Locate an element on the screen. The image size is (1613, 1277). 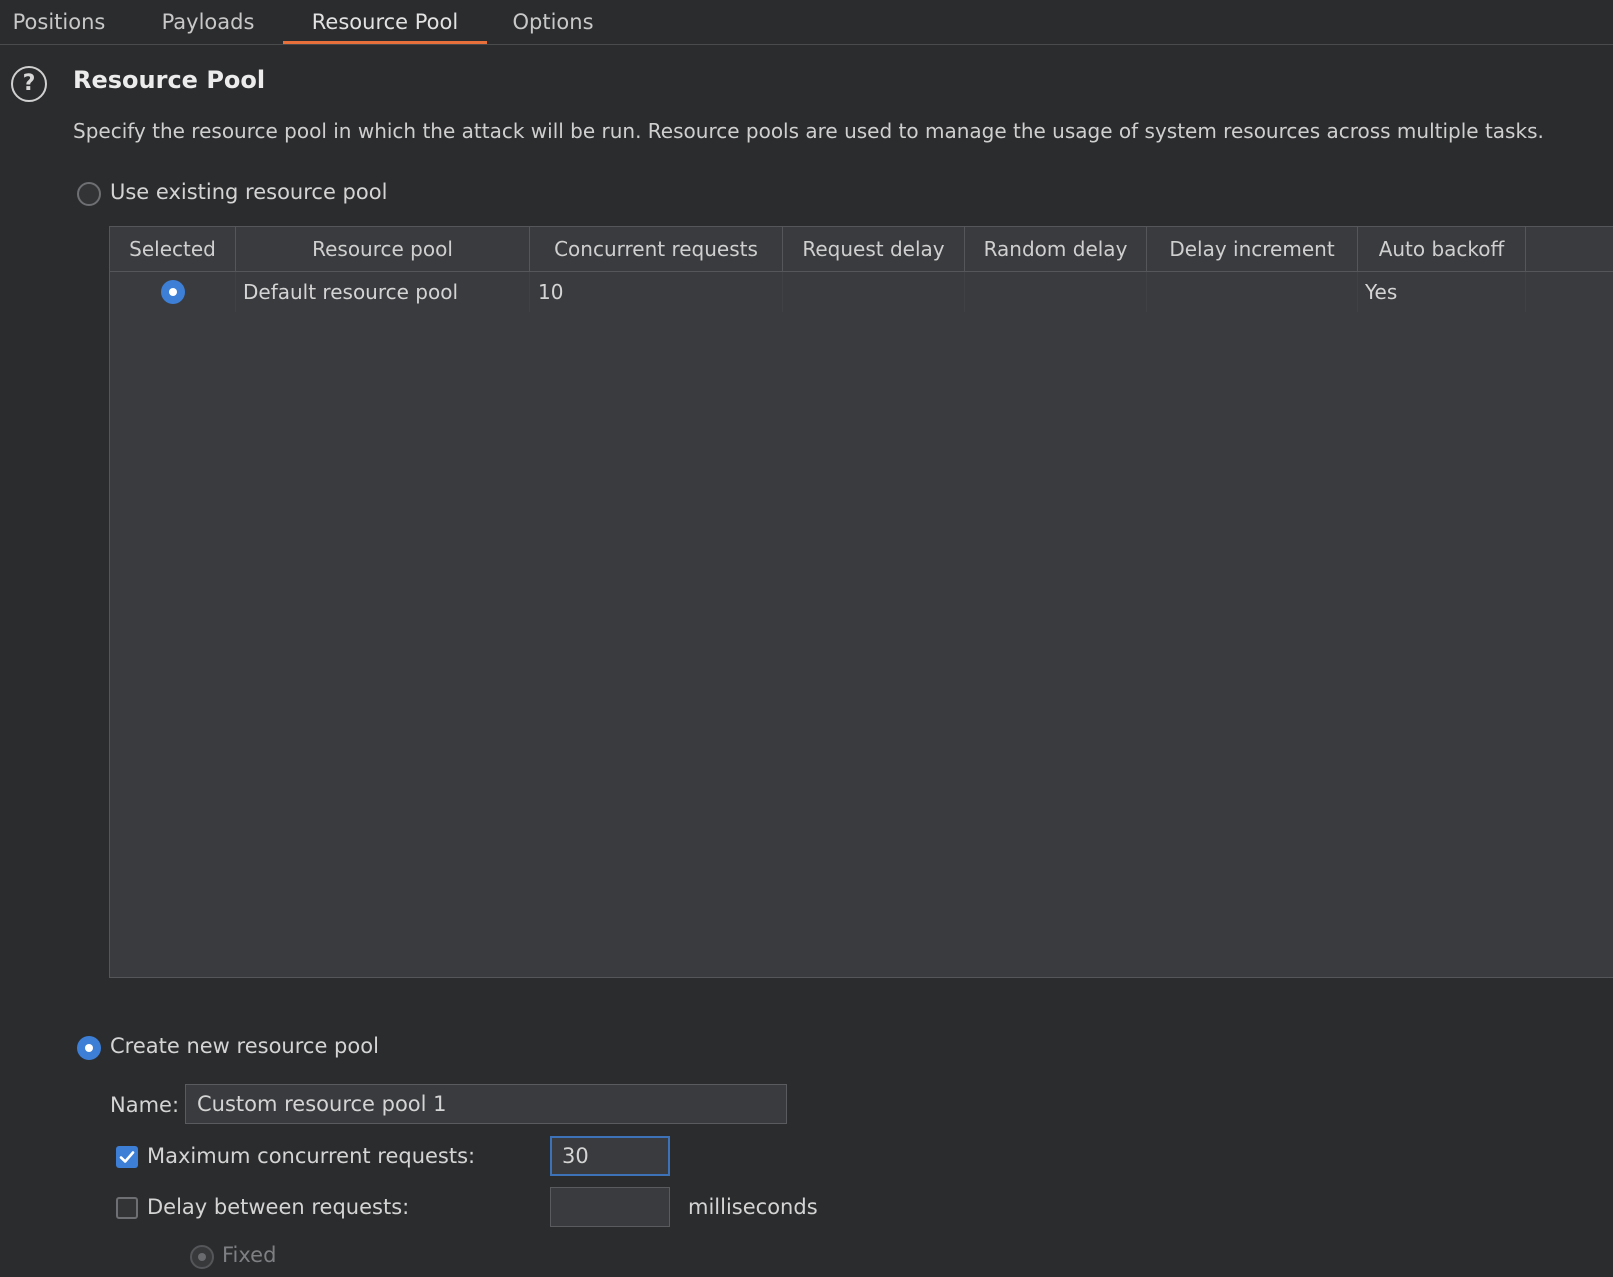
column-header-request-delay: Request delay is located at coordinates (874, 249).